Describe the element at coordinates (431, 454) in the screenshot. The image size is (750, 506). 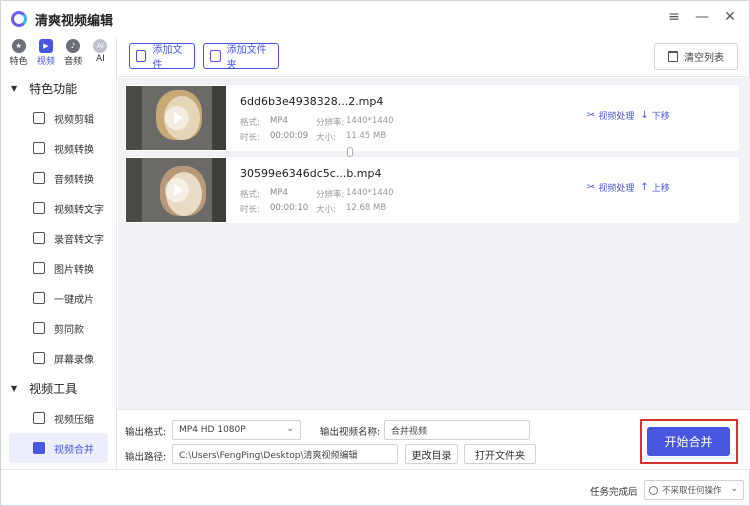
I see `change-directory-button: 更改目录` at that location.